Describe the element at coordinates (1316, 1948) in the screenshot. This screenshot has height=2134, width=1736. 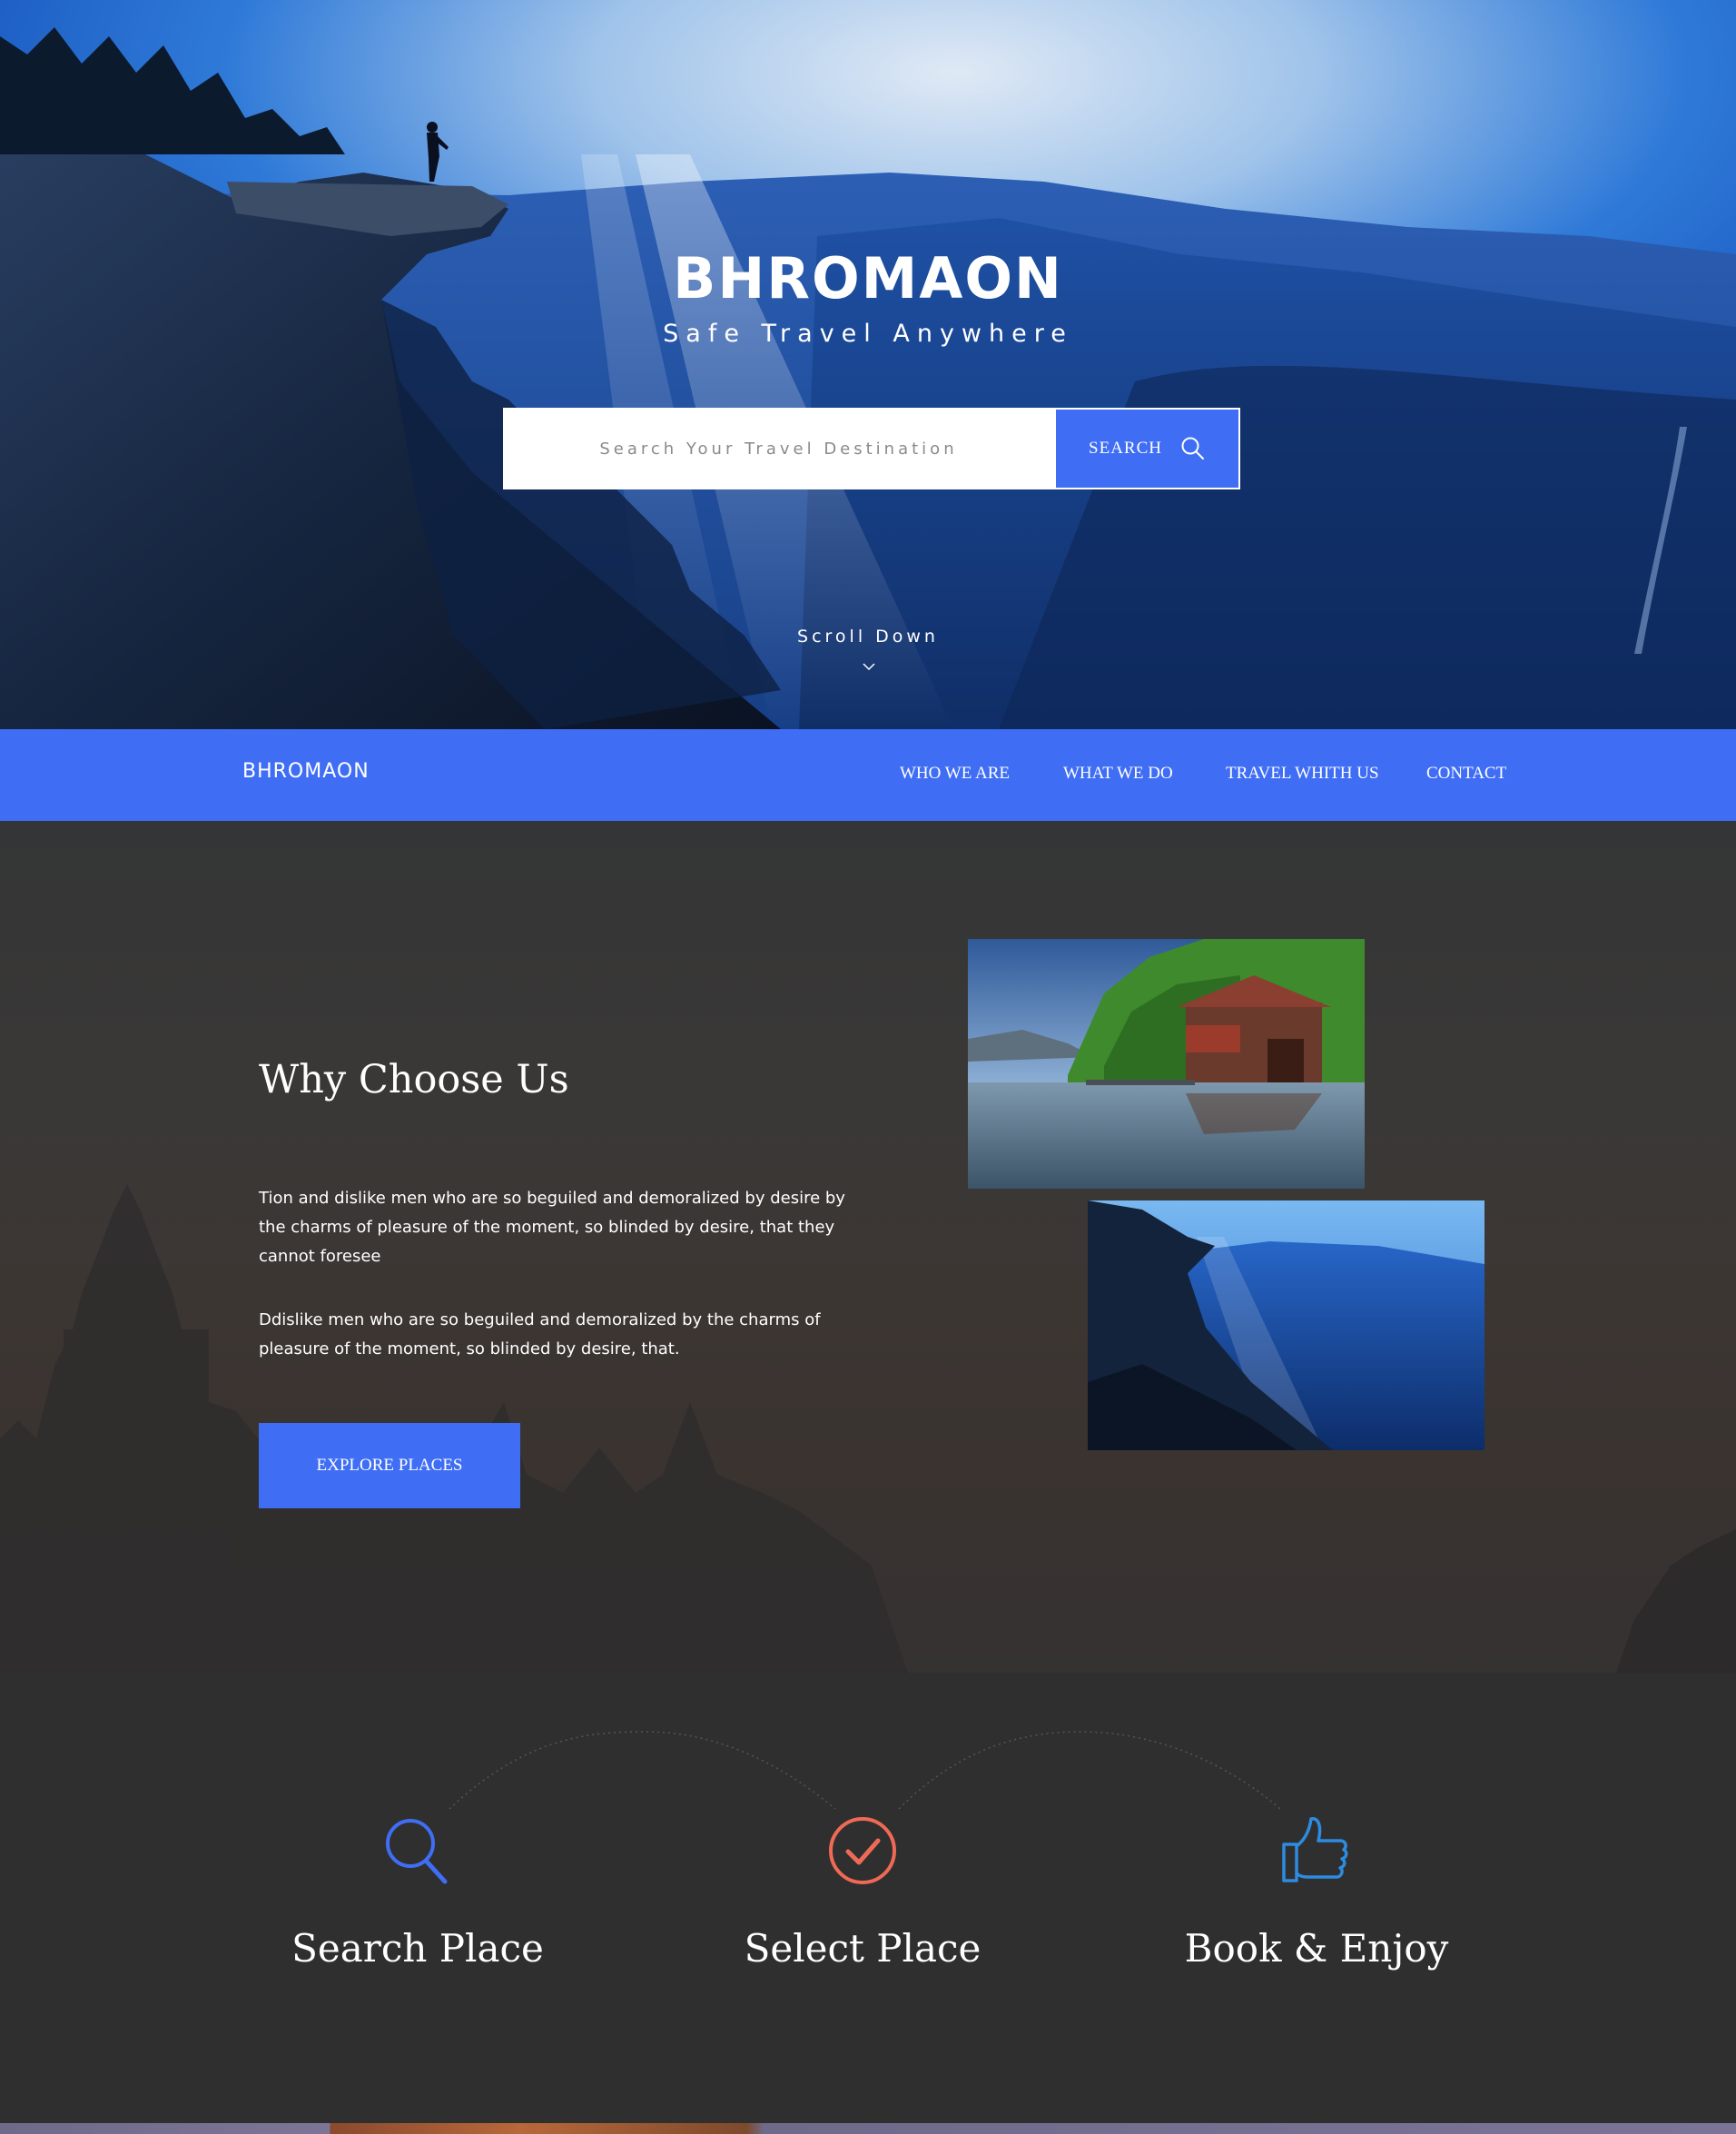
I see `step-book-enjoy-title: Book & Enjoy` at that location.